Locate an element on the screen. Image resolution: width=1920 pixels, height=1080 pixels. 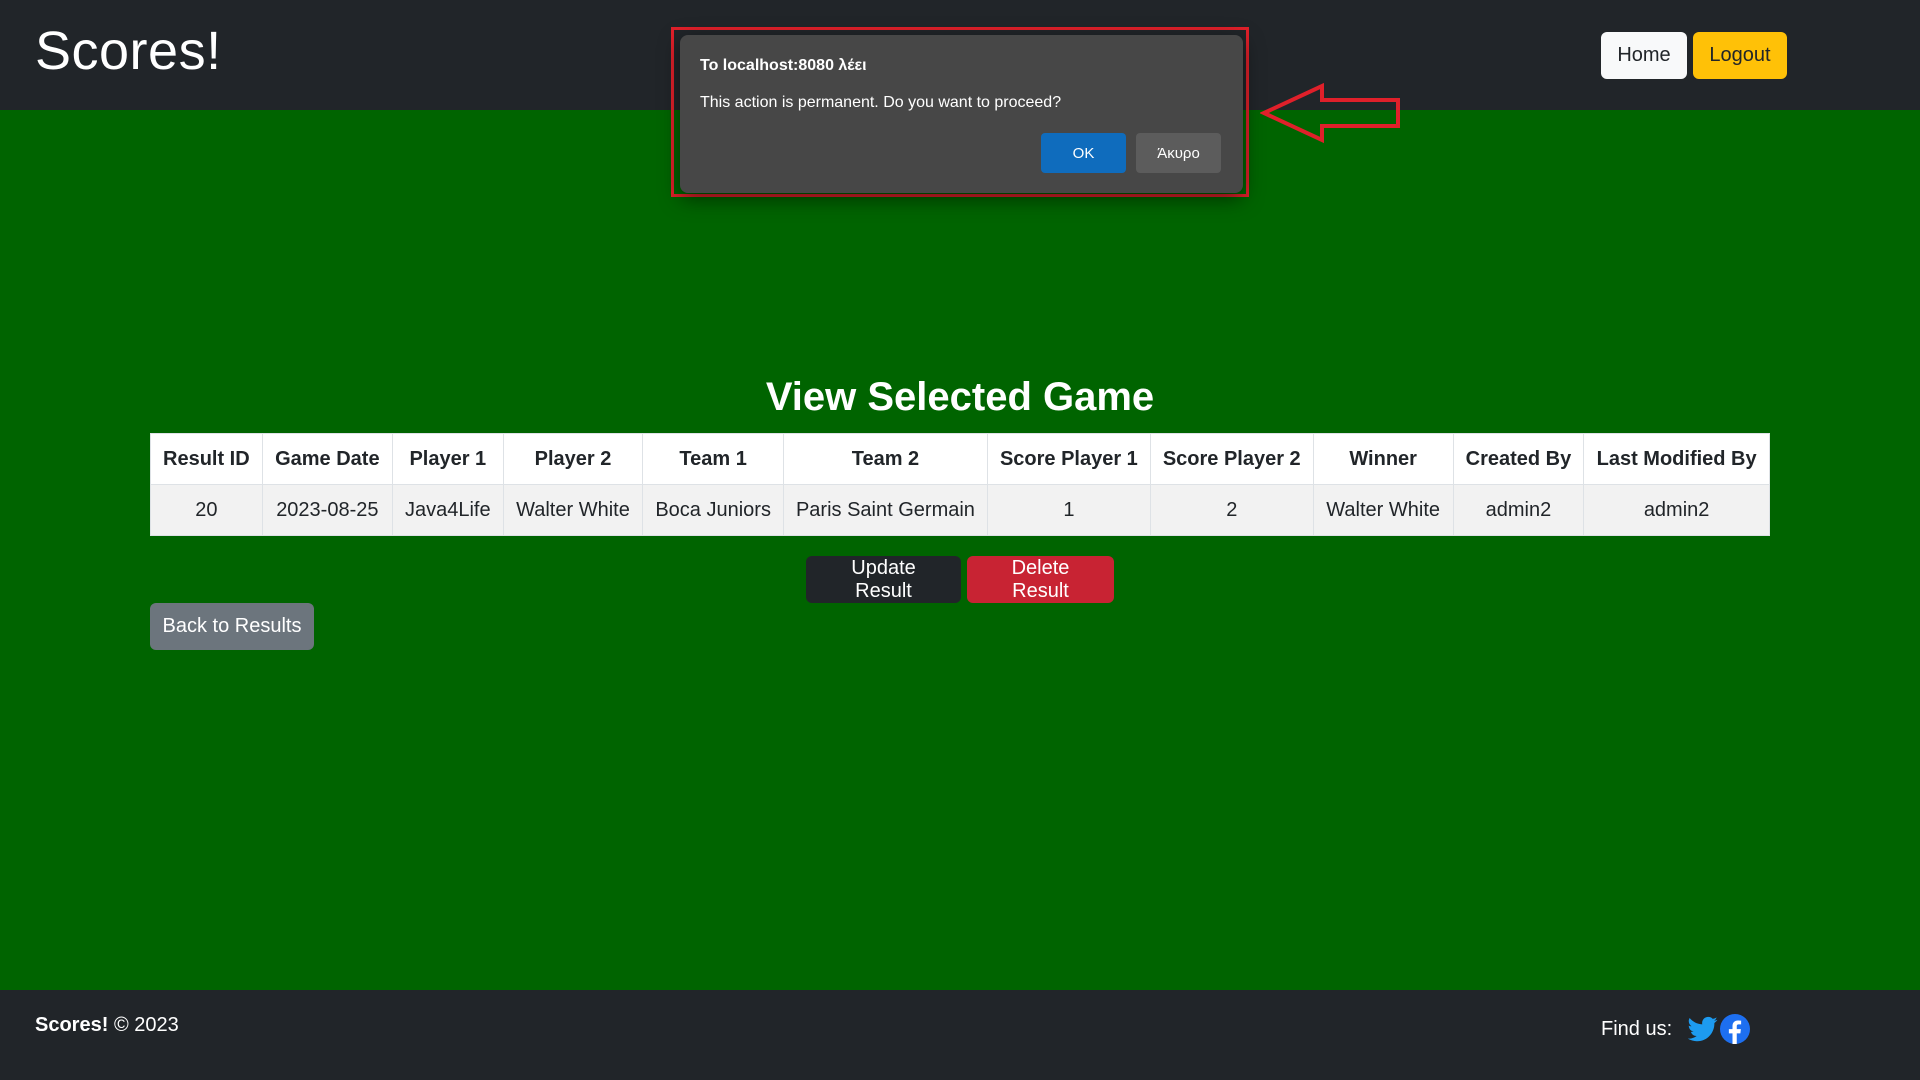
back-to-results-button: Back to Results is located at coordinates (232, 626).